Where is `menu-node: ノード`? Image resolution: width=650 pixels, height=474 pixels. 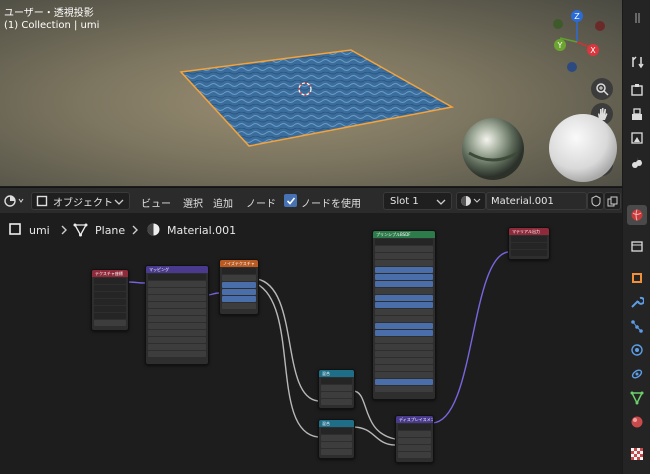 menu-node: ノード is located at coordinates (261, 202).